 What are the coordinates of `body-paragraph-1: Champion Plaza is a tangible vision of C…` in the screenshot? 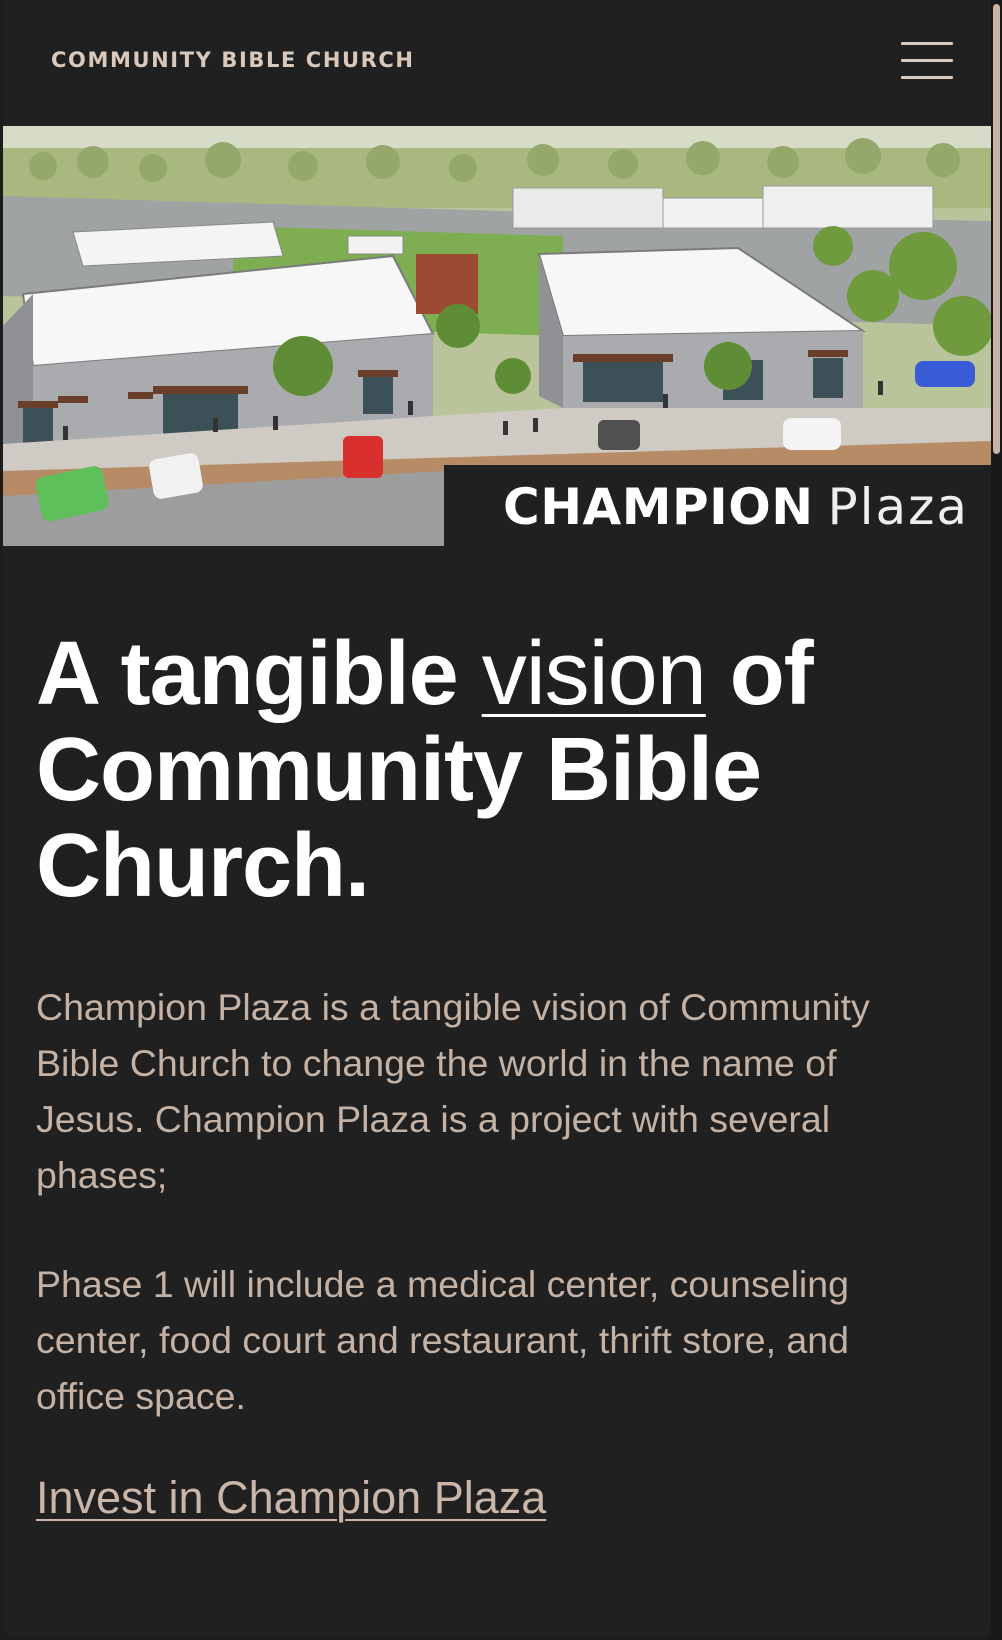 It's located at (453, 1091).